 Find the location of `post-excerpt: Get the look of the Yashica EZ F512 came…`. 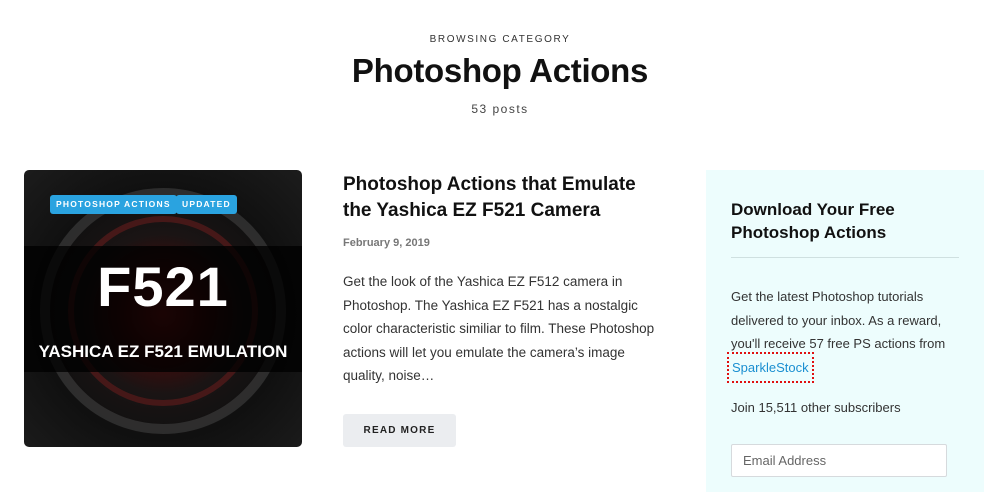

post-excerpt: Get the look of the Yashica EZ F512 came… is located at coordinates (499, 328).